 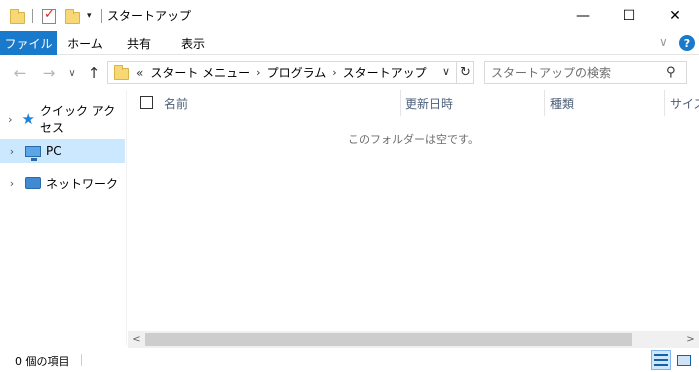 What do you see at coordinates (77, 119) in the screenshot?
I see `nav-label: クイック アクセス` at bounding box center [77, 119].